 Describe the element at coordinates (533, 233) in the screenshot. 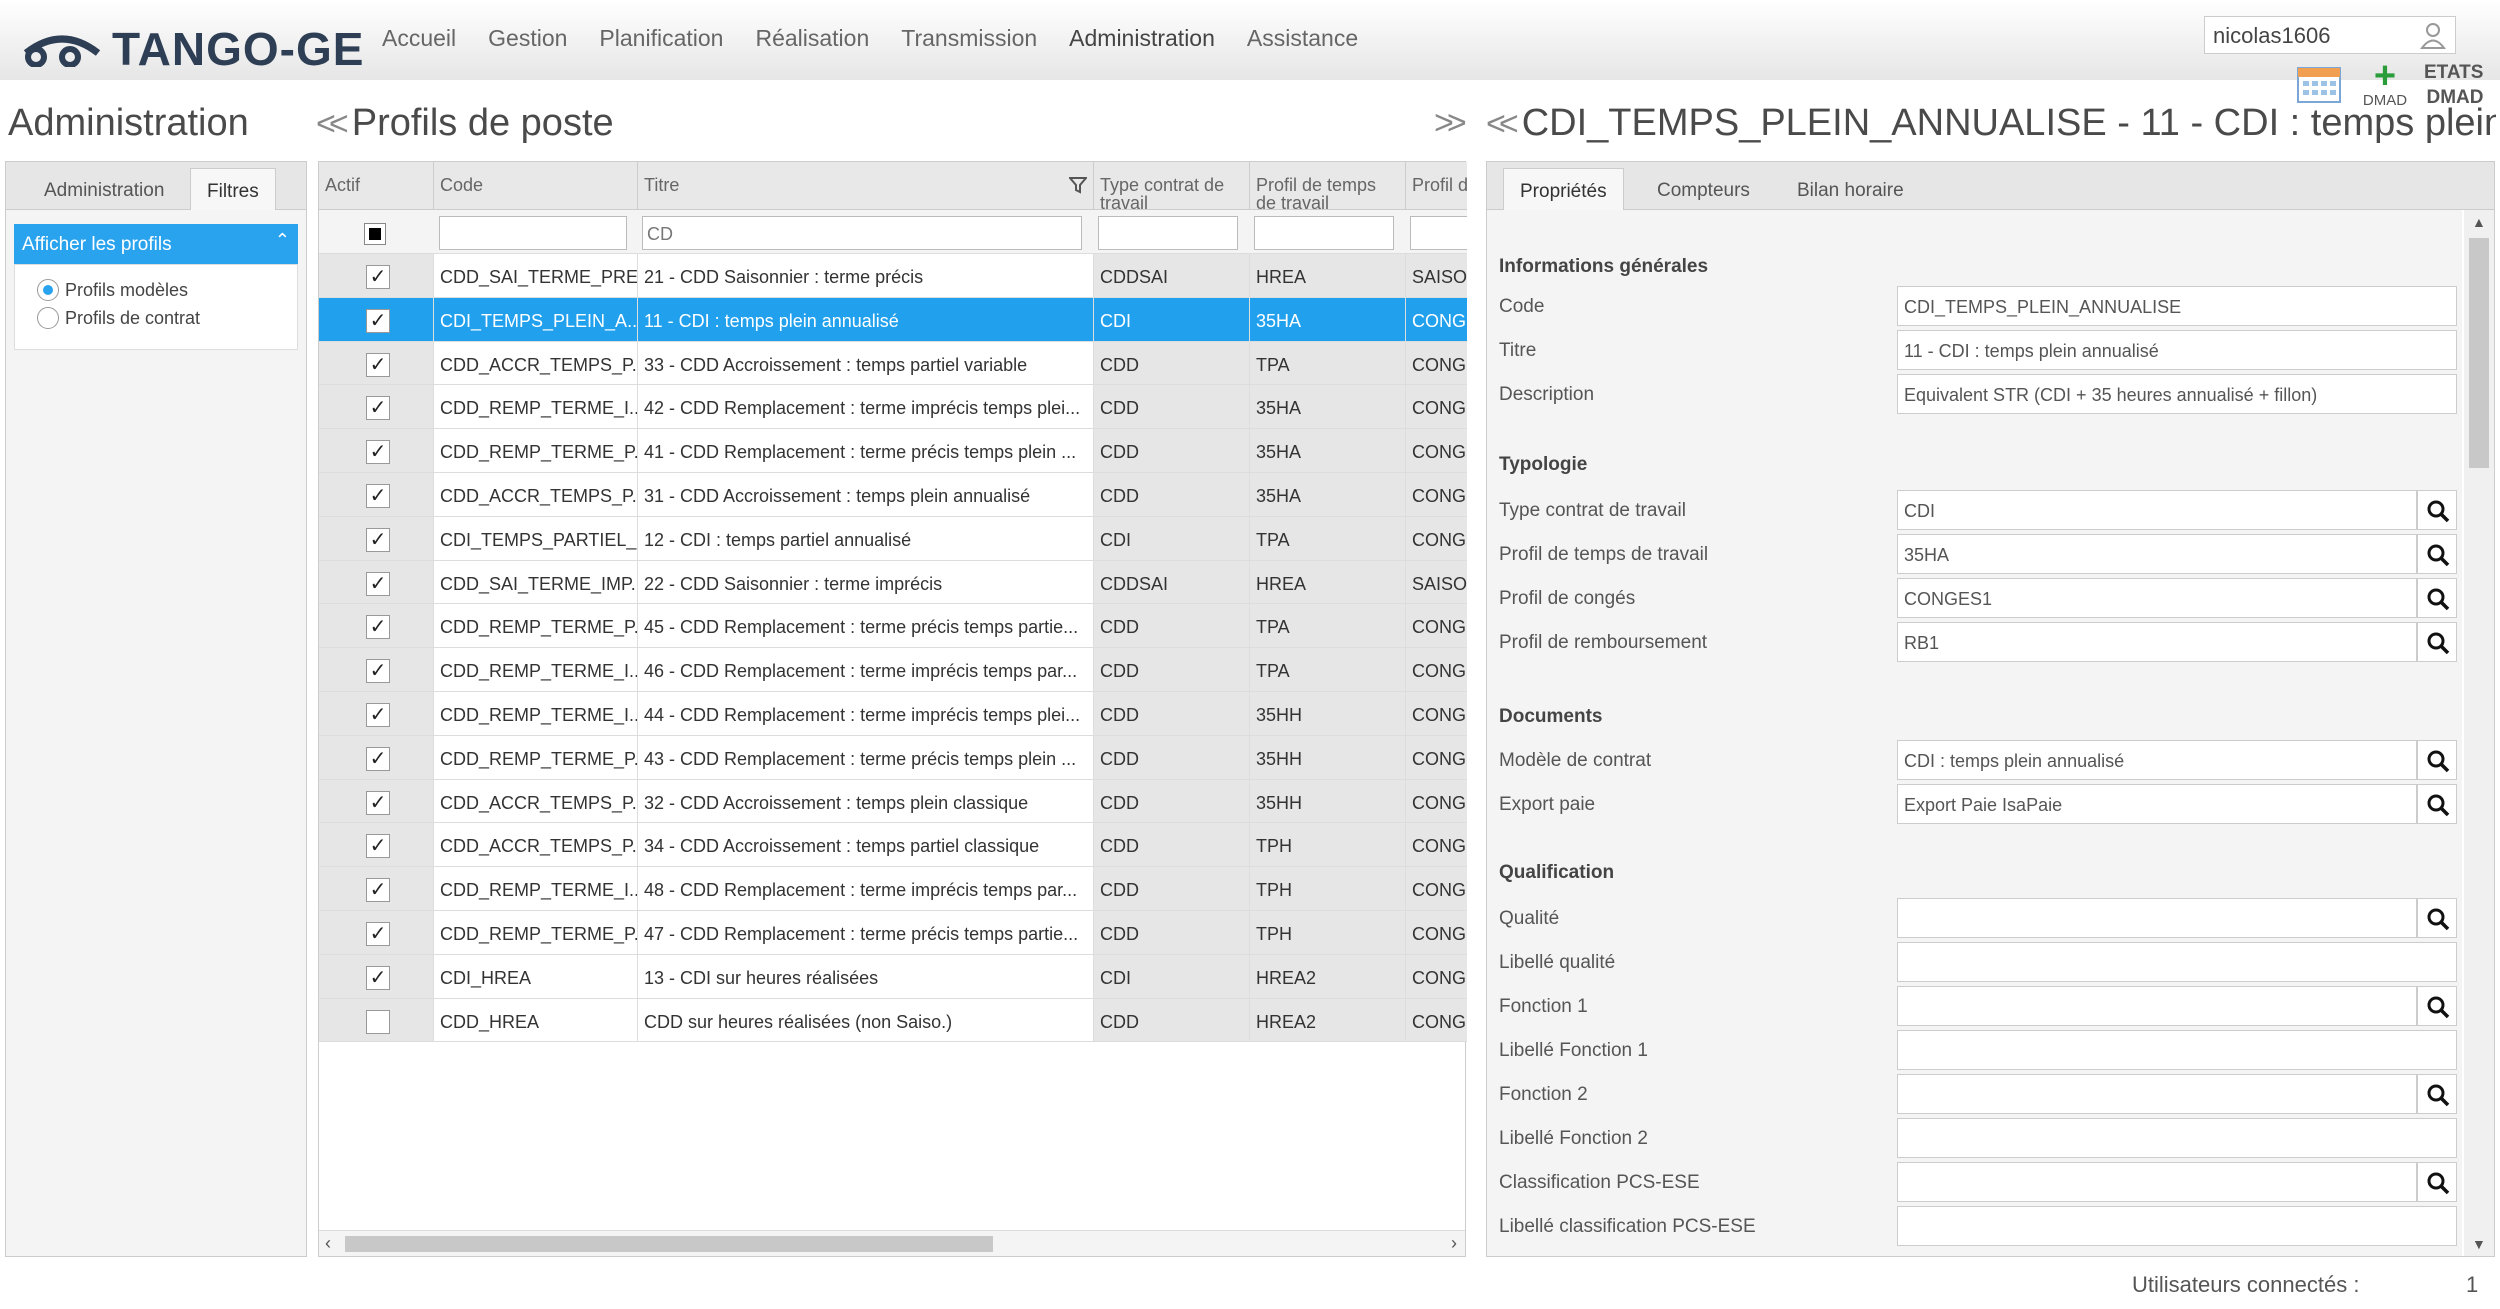

I see `code-filter-input` at that location.